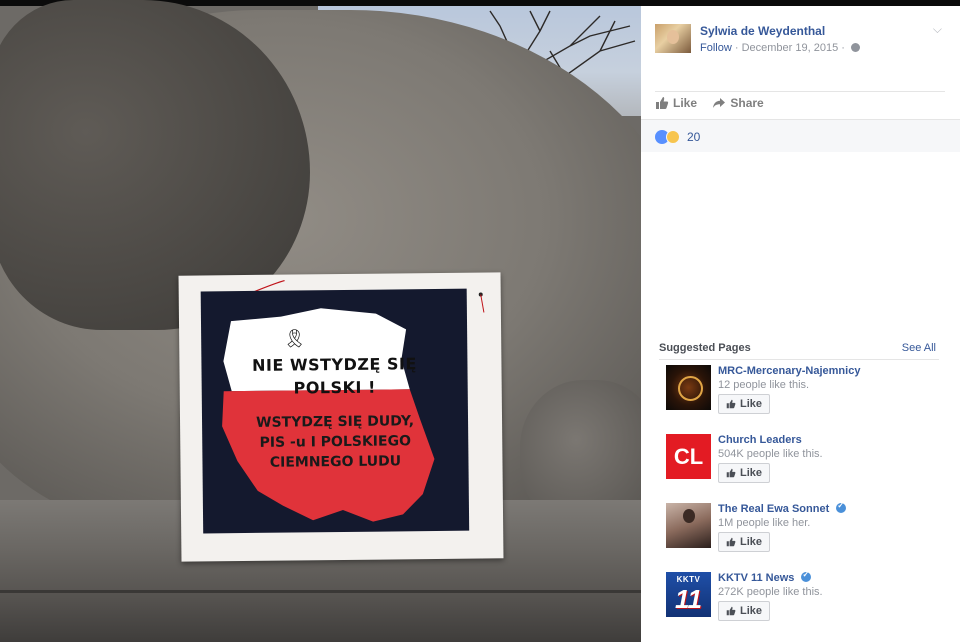  What do you see at coordinates (334, 387) in the screenshot?
I see `sign-white-line-2: POLSKI !` at bounding box center [334, 387].